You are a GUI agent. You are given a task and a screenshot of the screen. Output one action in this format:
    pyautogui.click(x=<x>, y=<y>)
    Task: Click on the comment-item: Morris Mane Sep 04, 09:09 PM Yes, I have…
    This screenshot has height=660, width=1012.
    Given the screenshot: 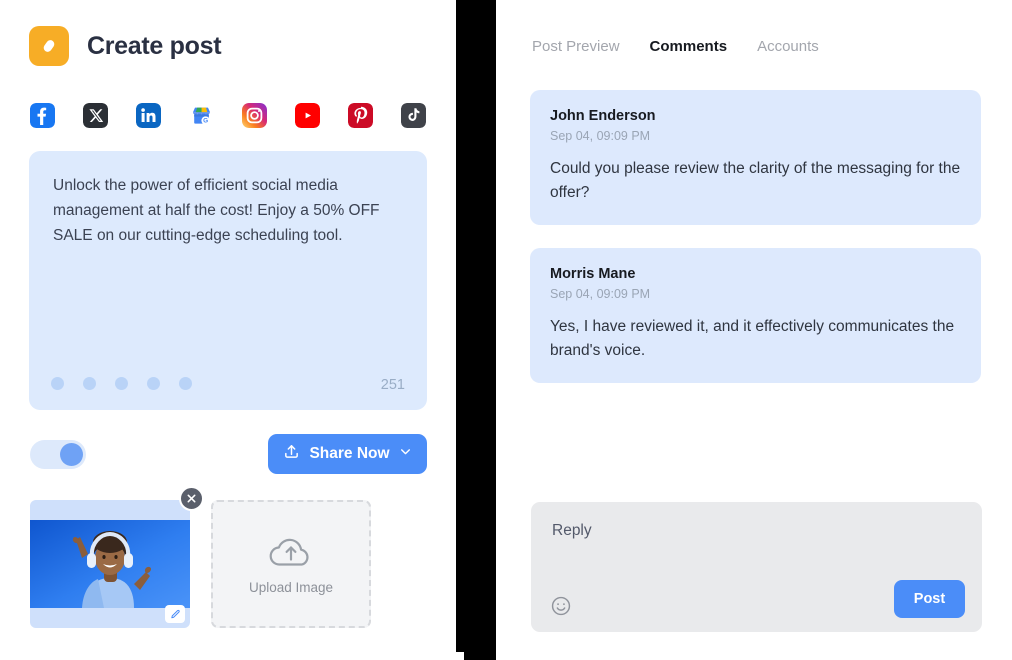 What is the action you would take?
    pyautogui.click(x=755, y=315)
    